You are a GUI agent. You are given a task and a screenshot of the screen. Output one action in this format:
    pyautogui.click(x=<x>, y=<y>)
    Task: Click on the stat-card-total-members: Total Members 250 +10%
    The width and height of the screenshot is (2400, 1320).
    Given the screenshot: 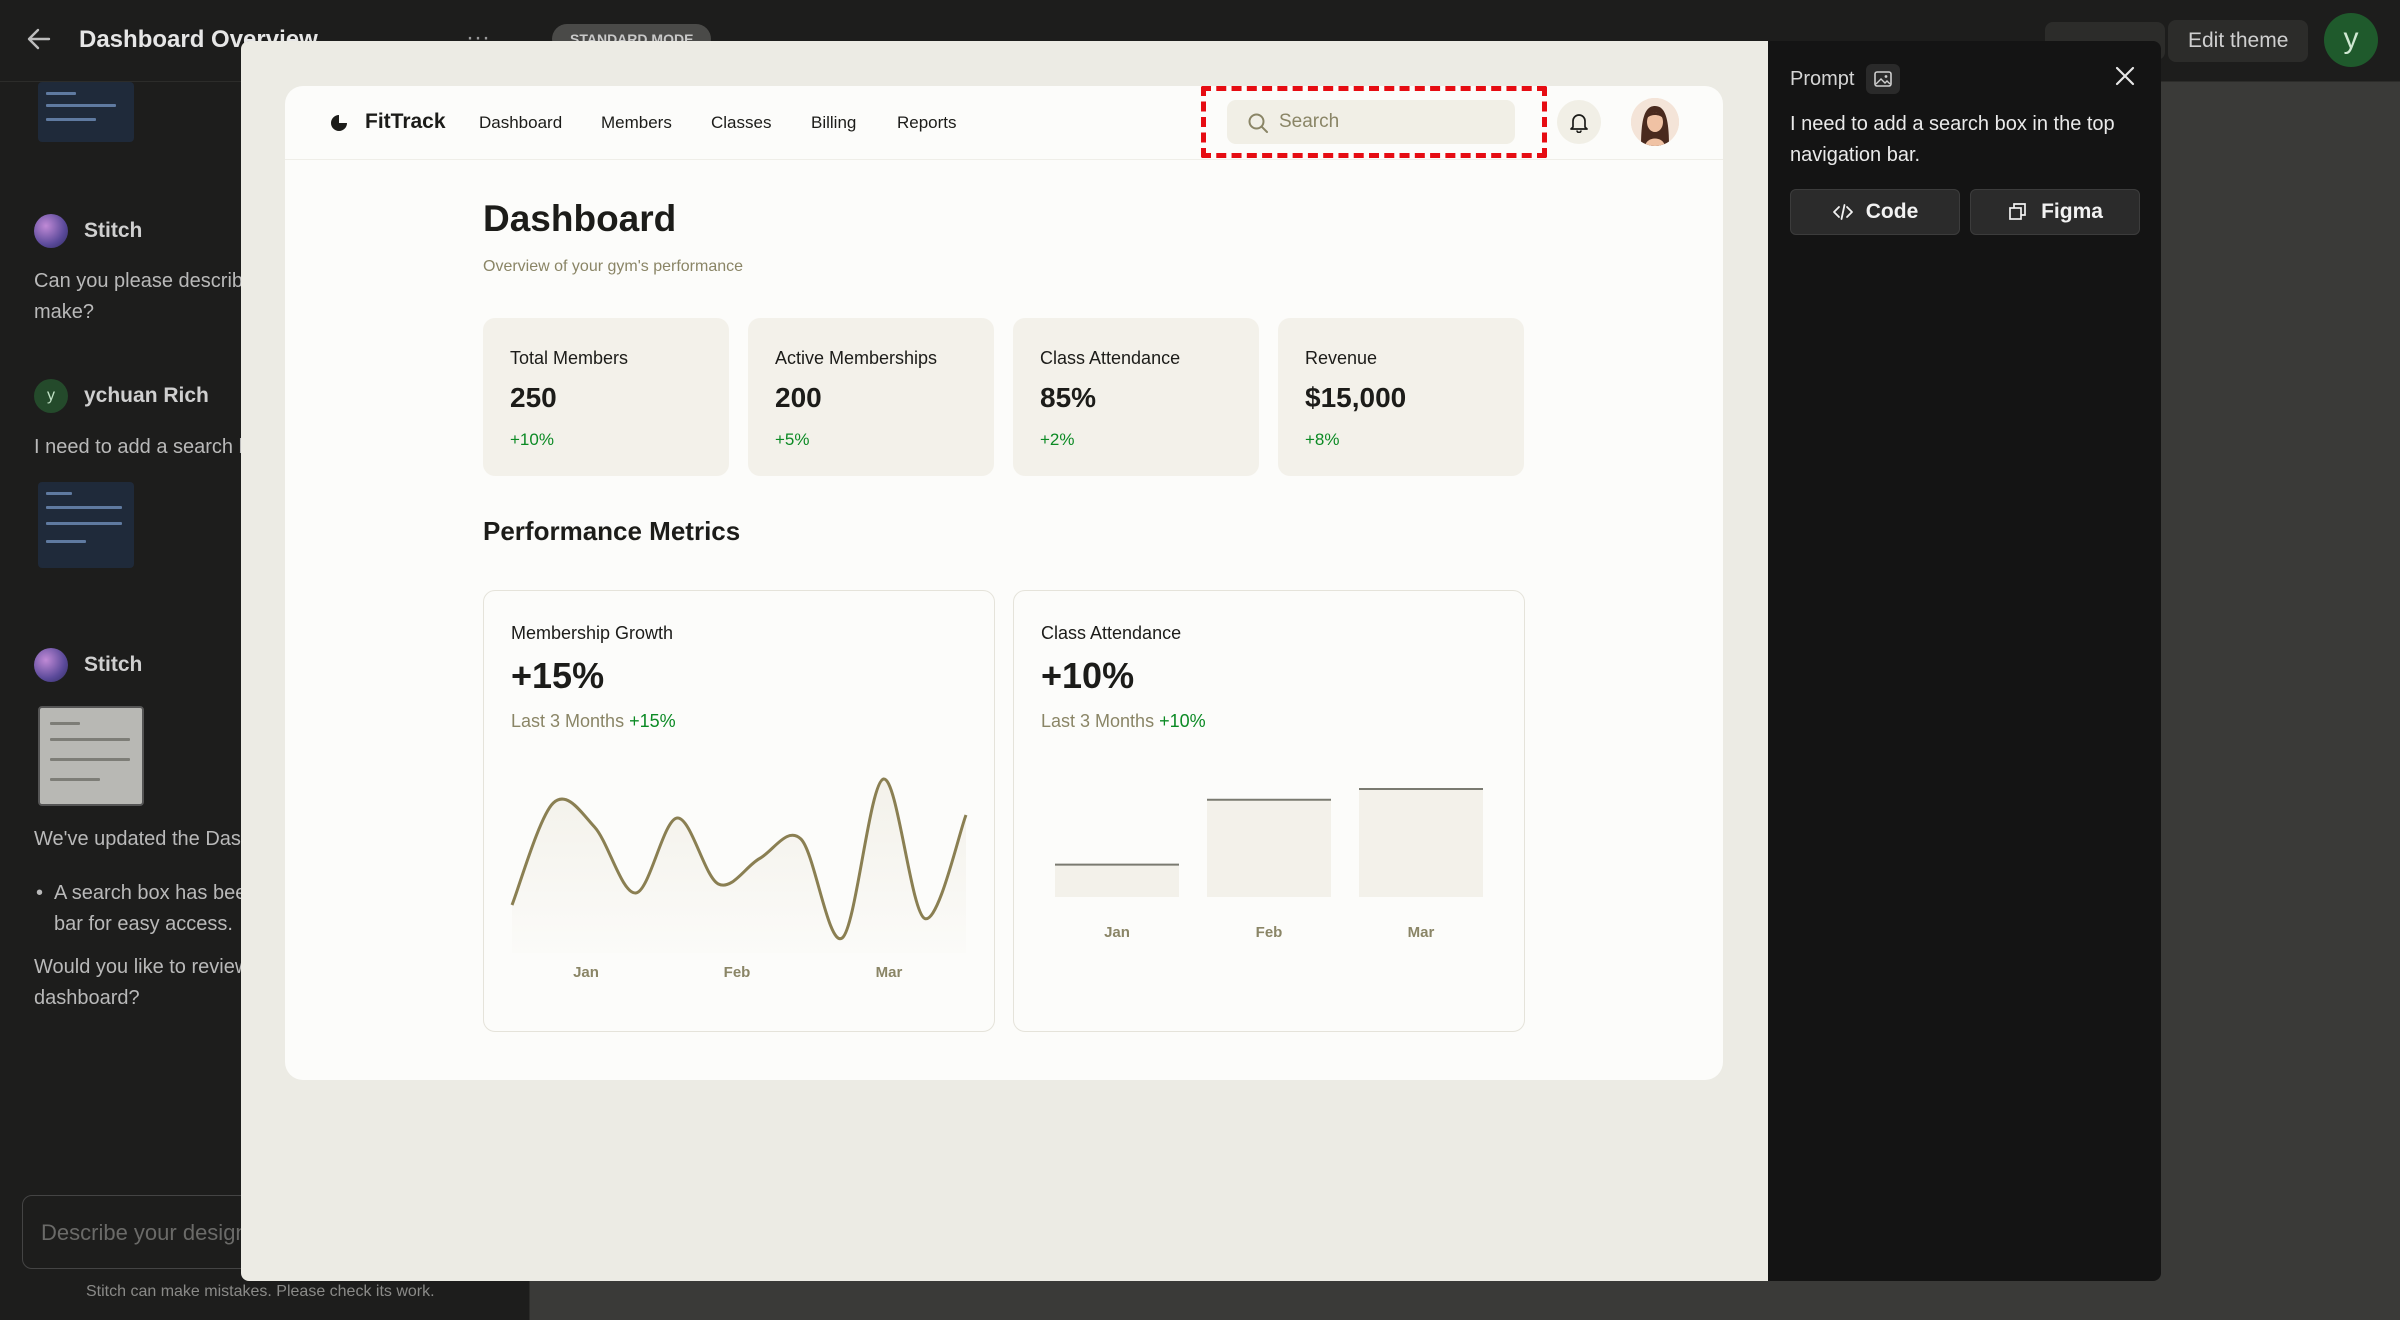 What is the action you would take?
    pyautogui.click(x=606, y=397)
    